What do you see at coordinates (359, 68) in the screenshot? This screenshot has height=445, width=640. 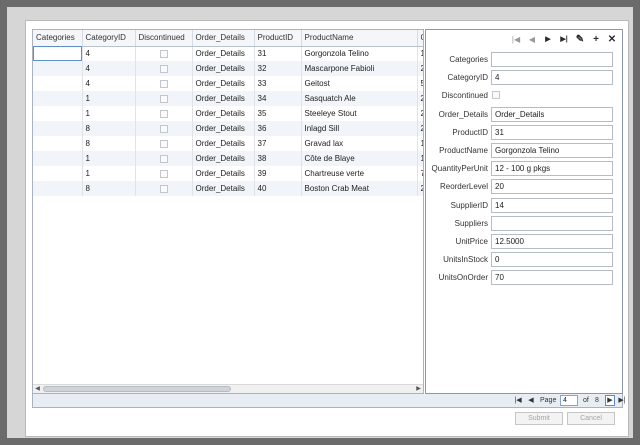 I see `product-name-cell: Mascarpone Fabioli` at bounding box center [359, 68].